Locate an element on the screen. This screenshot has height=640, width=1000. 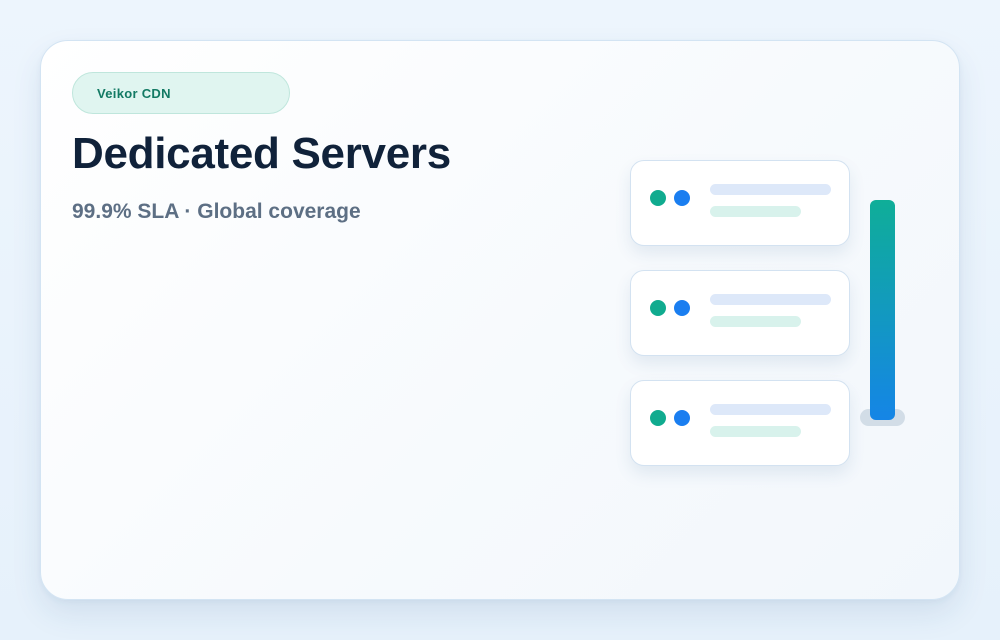
page-subtitle: 99.9% SLA · Global coverage is located at coordinates (216, 211).